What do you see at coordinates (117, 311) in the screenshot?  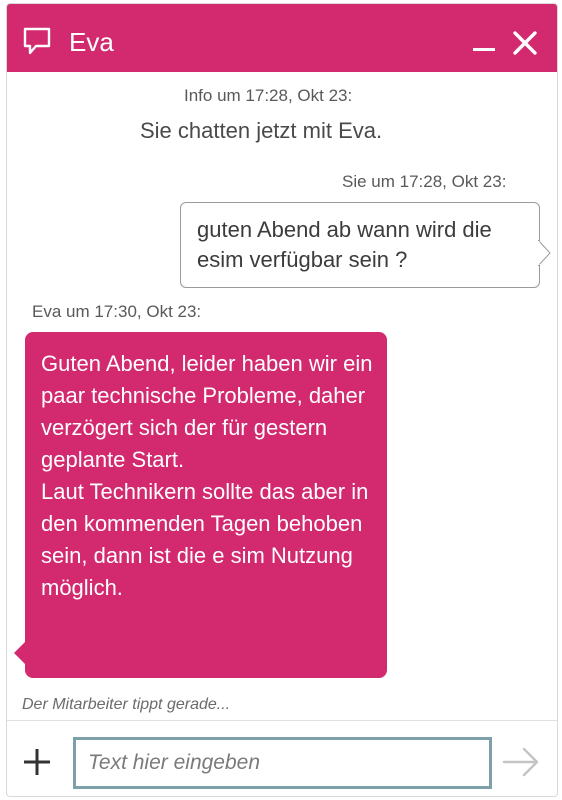 I see `agent-message-meta: Eva um 17:30, Okt 23:` at bounding box center [117, 311].